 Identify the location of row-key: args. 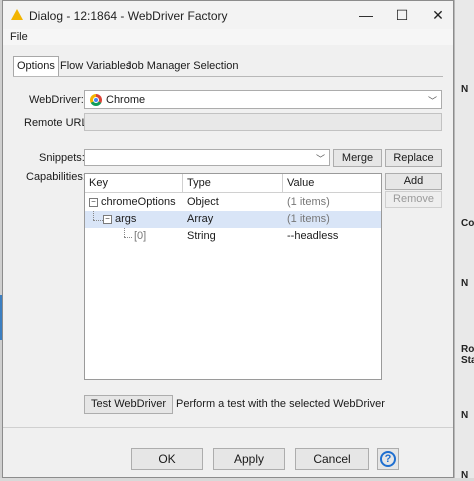
(126, 219).